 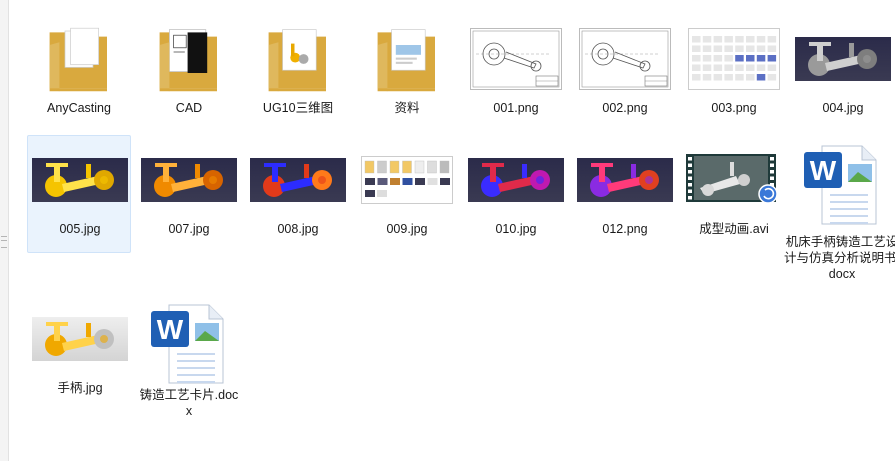 I want to click on file-tile: 012.png, so click(x=624, y=194).